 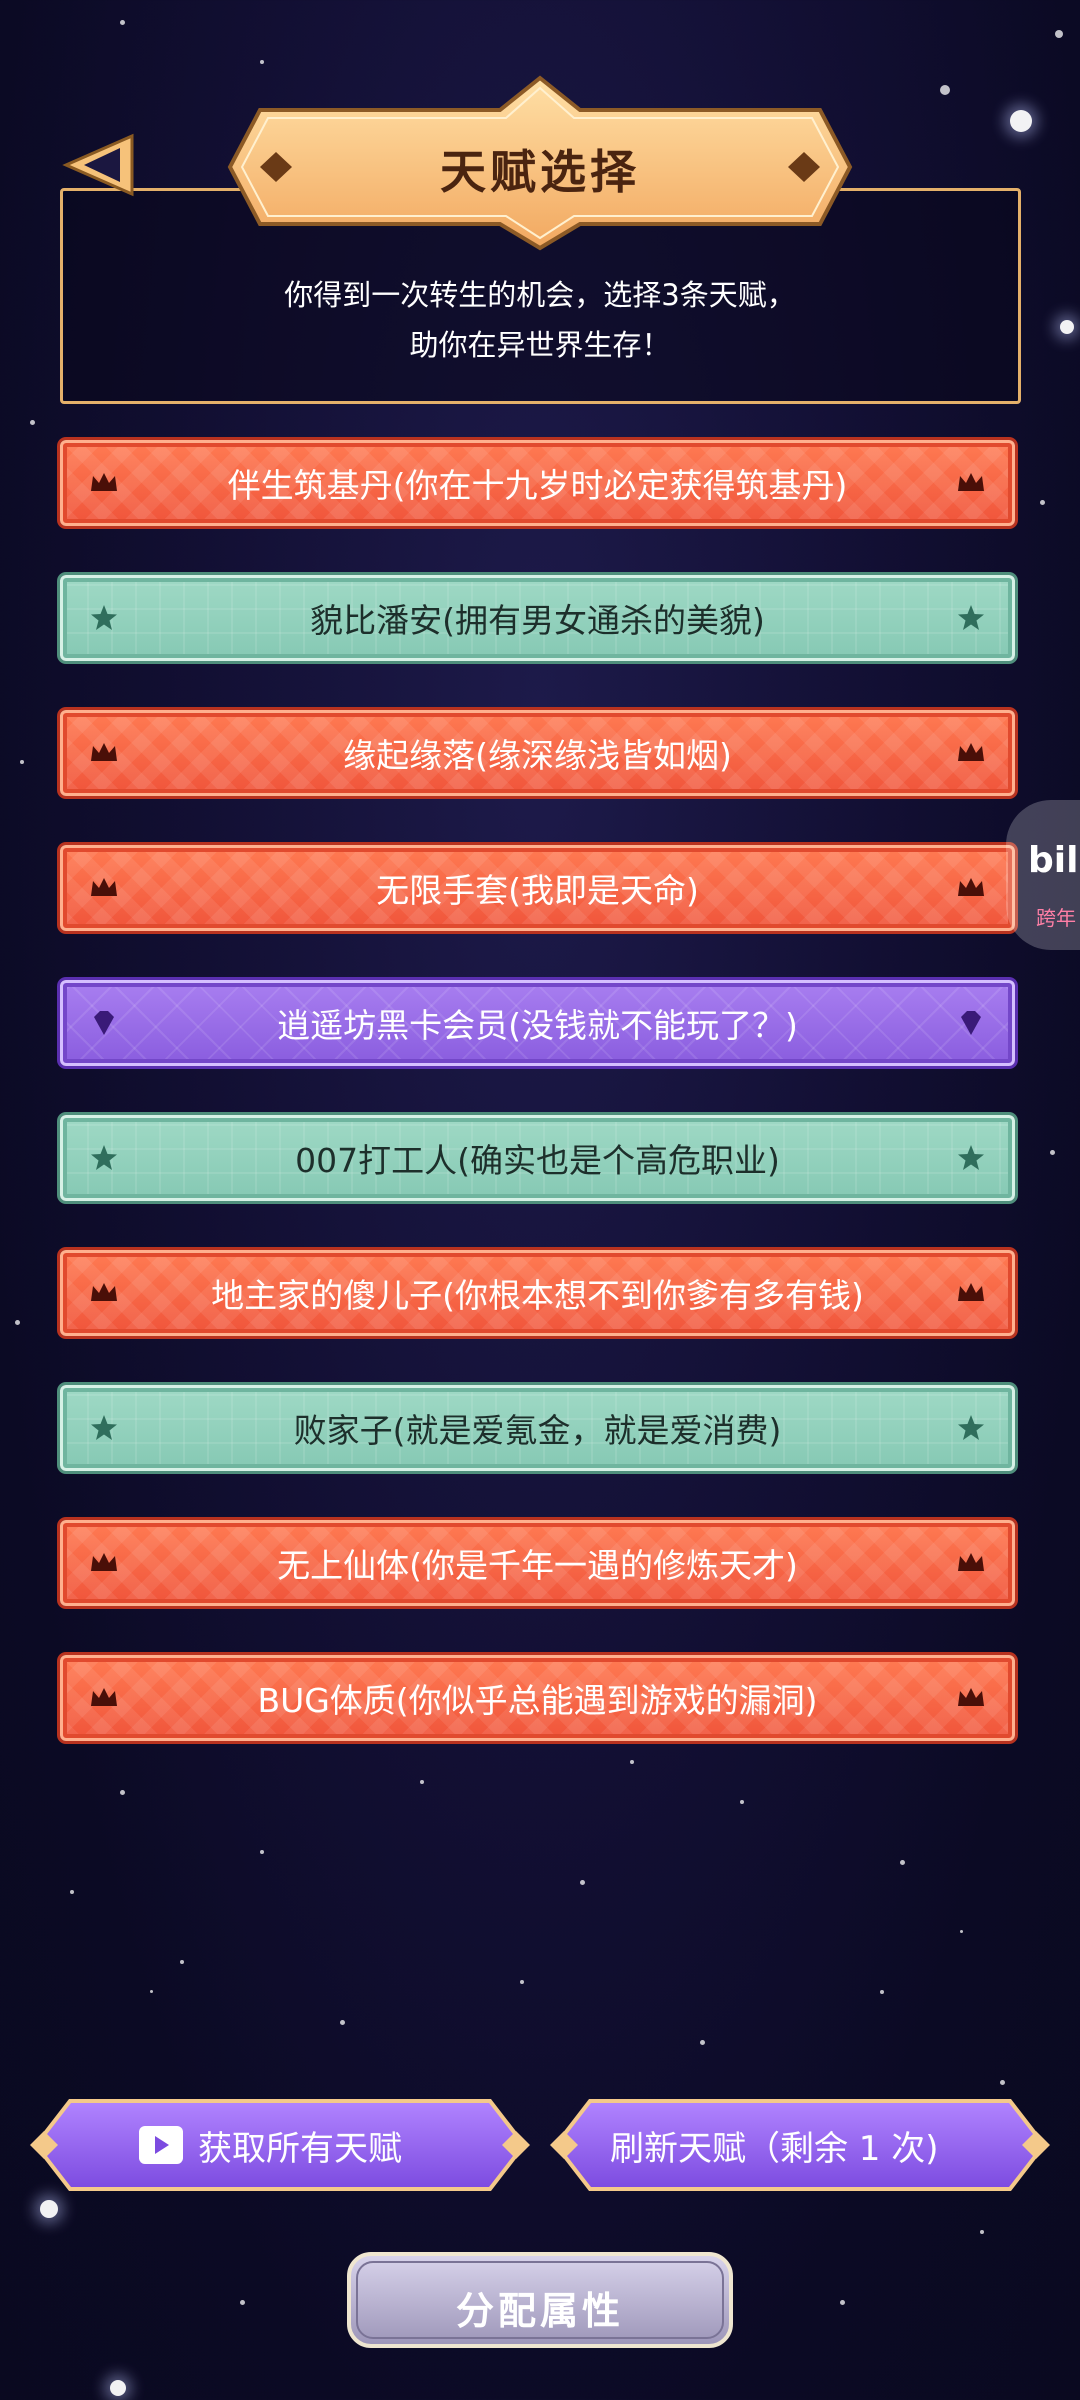 I want to click on title-banner: 天赋选择, so click(x=540, y=162).